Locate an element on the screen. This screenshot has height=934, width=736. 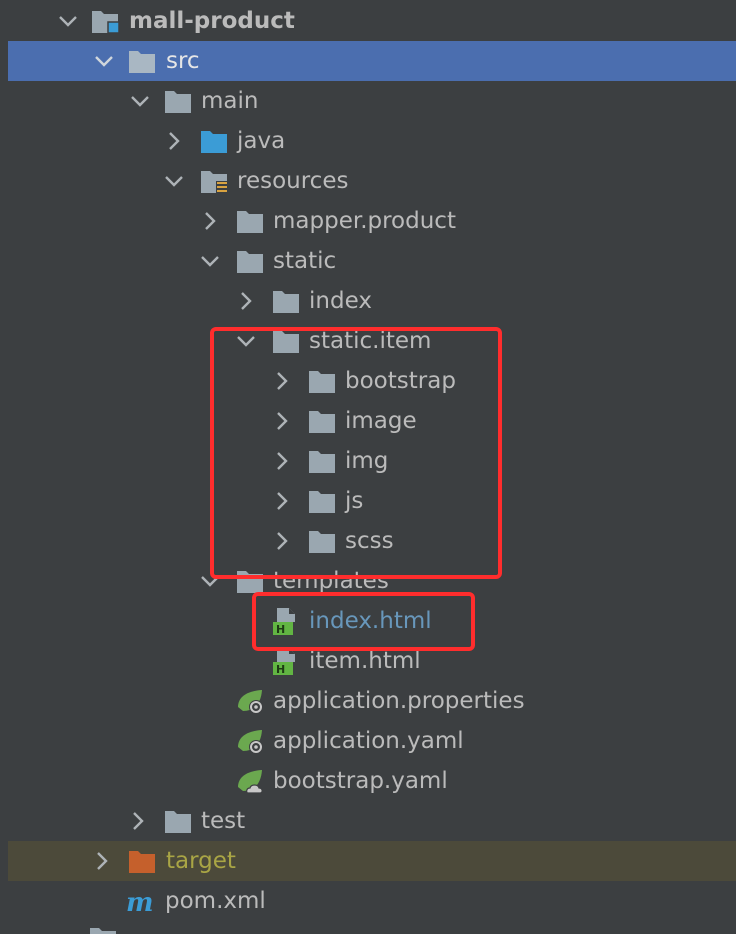
tree-label-scss: scss is located at coordinates (369, 541).